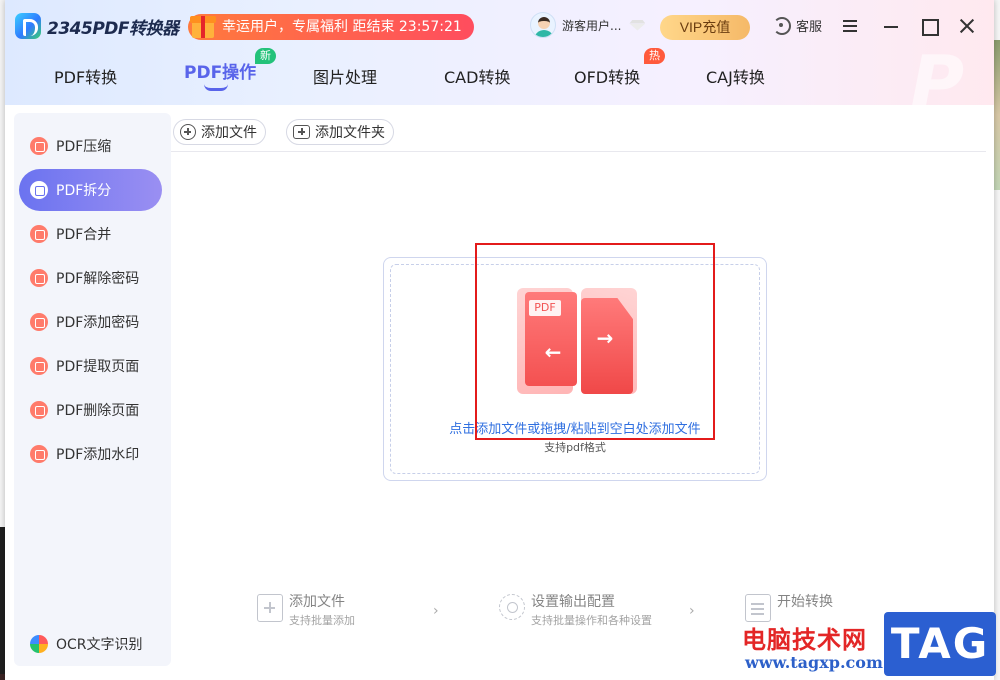  I want to click on sidebar-item-add-password: PDF添加密码, so click(90, 322).